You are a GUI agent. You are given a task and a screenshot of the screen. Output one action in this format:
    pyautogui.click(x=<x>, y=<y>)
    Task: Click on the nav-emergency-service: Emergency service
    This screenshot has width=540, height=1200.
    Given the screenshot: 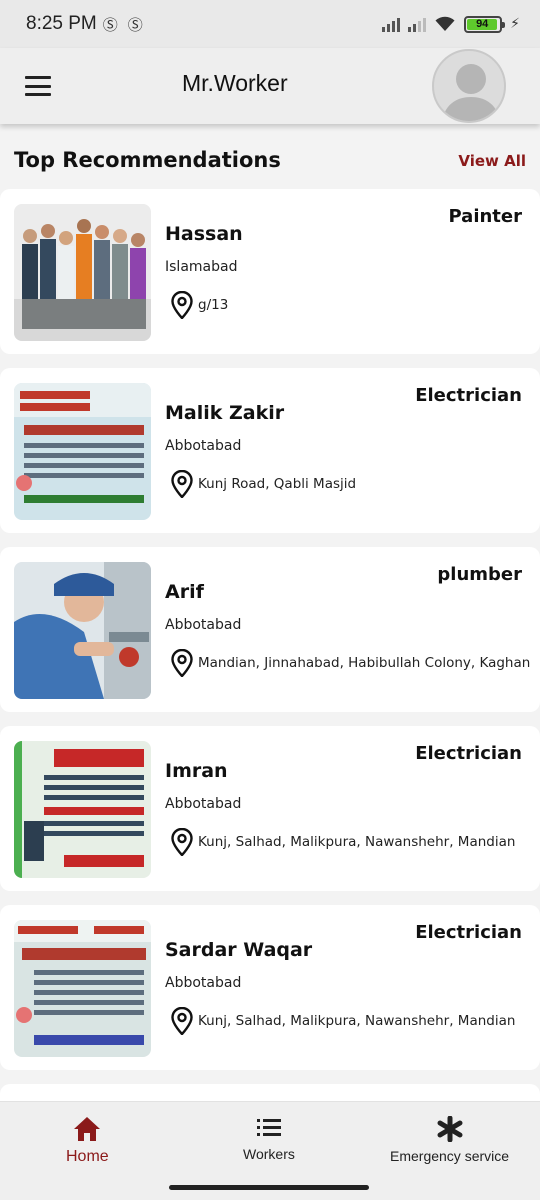 What is the action you would take?
    pyautogui.click(x=449, y=1140)
    